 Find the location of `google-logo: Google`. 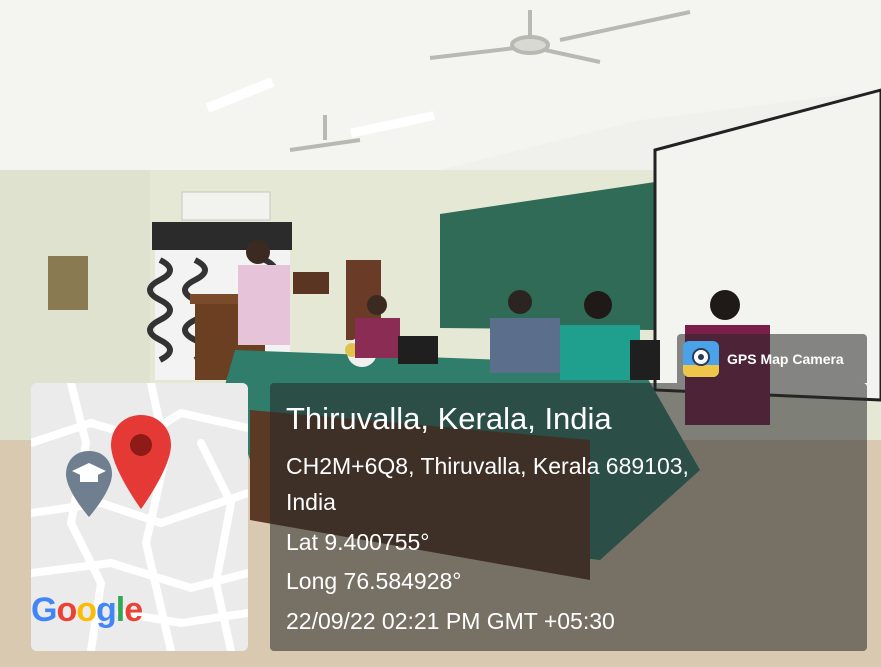

google-logo: Google is located at coordinates (87, 610).